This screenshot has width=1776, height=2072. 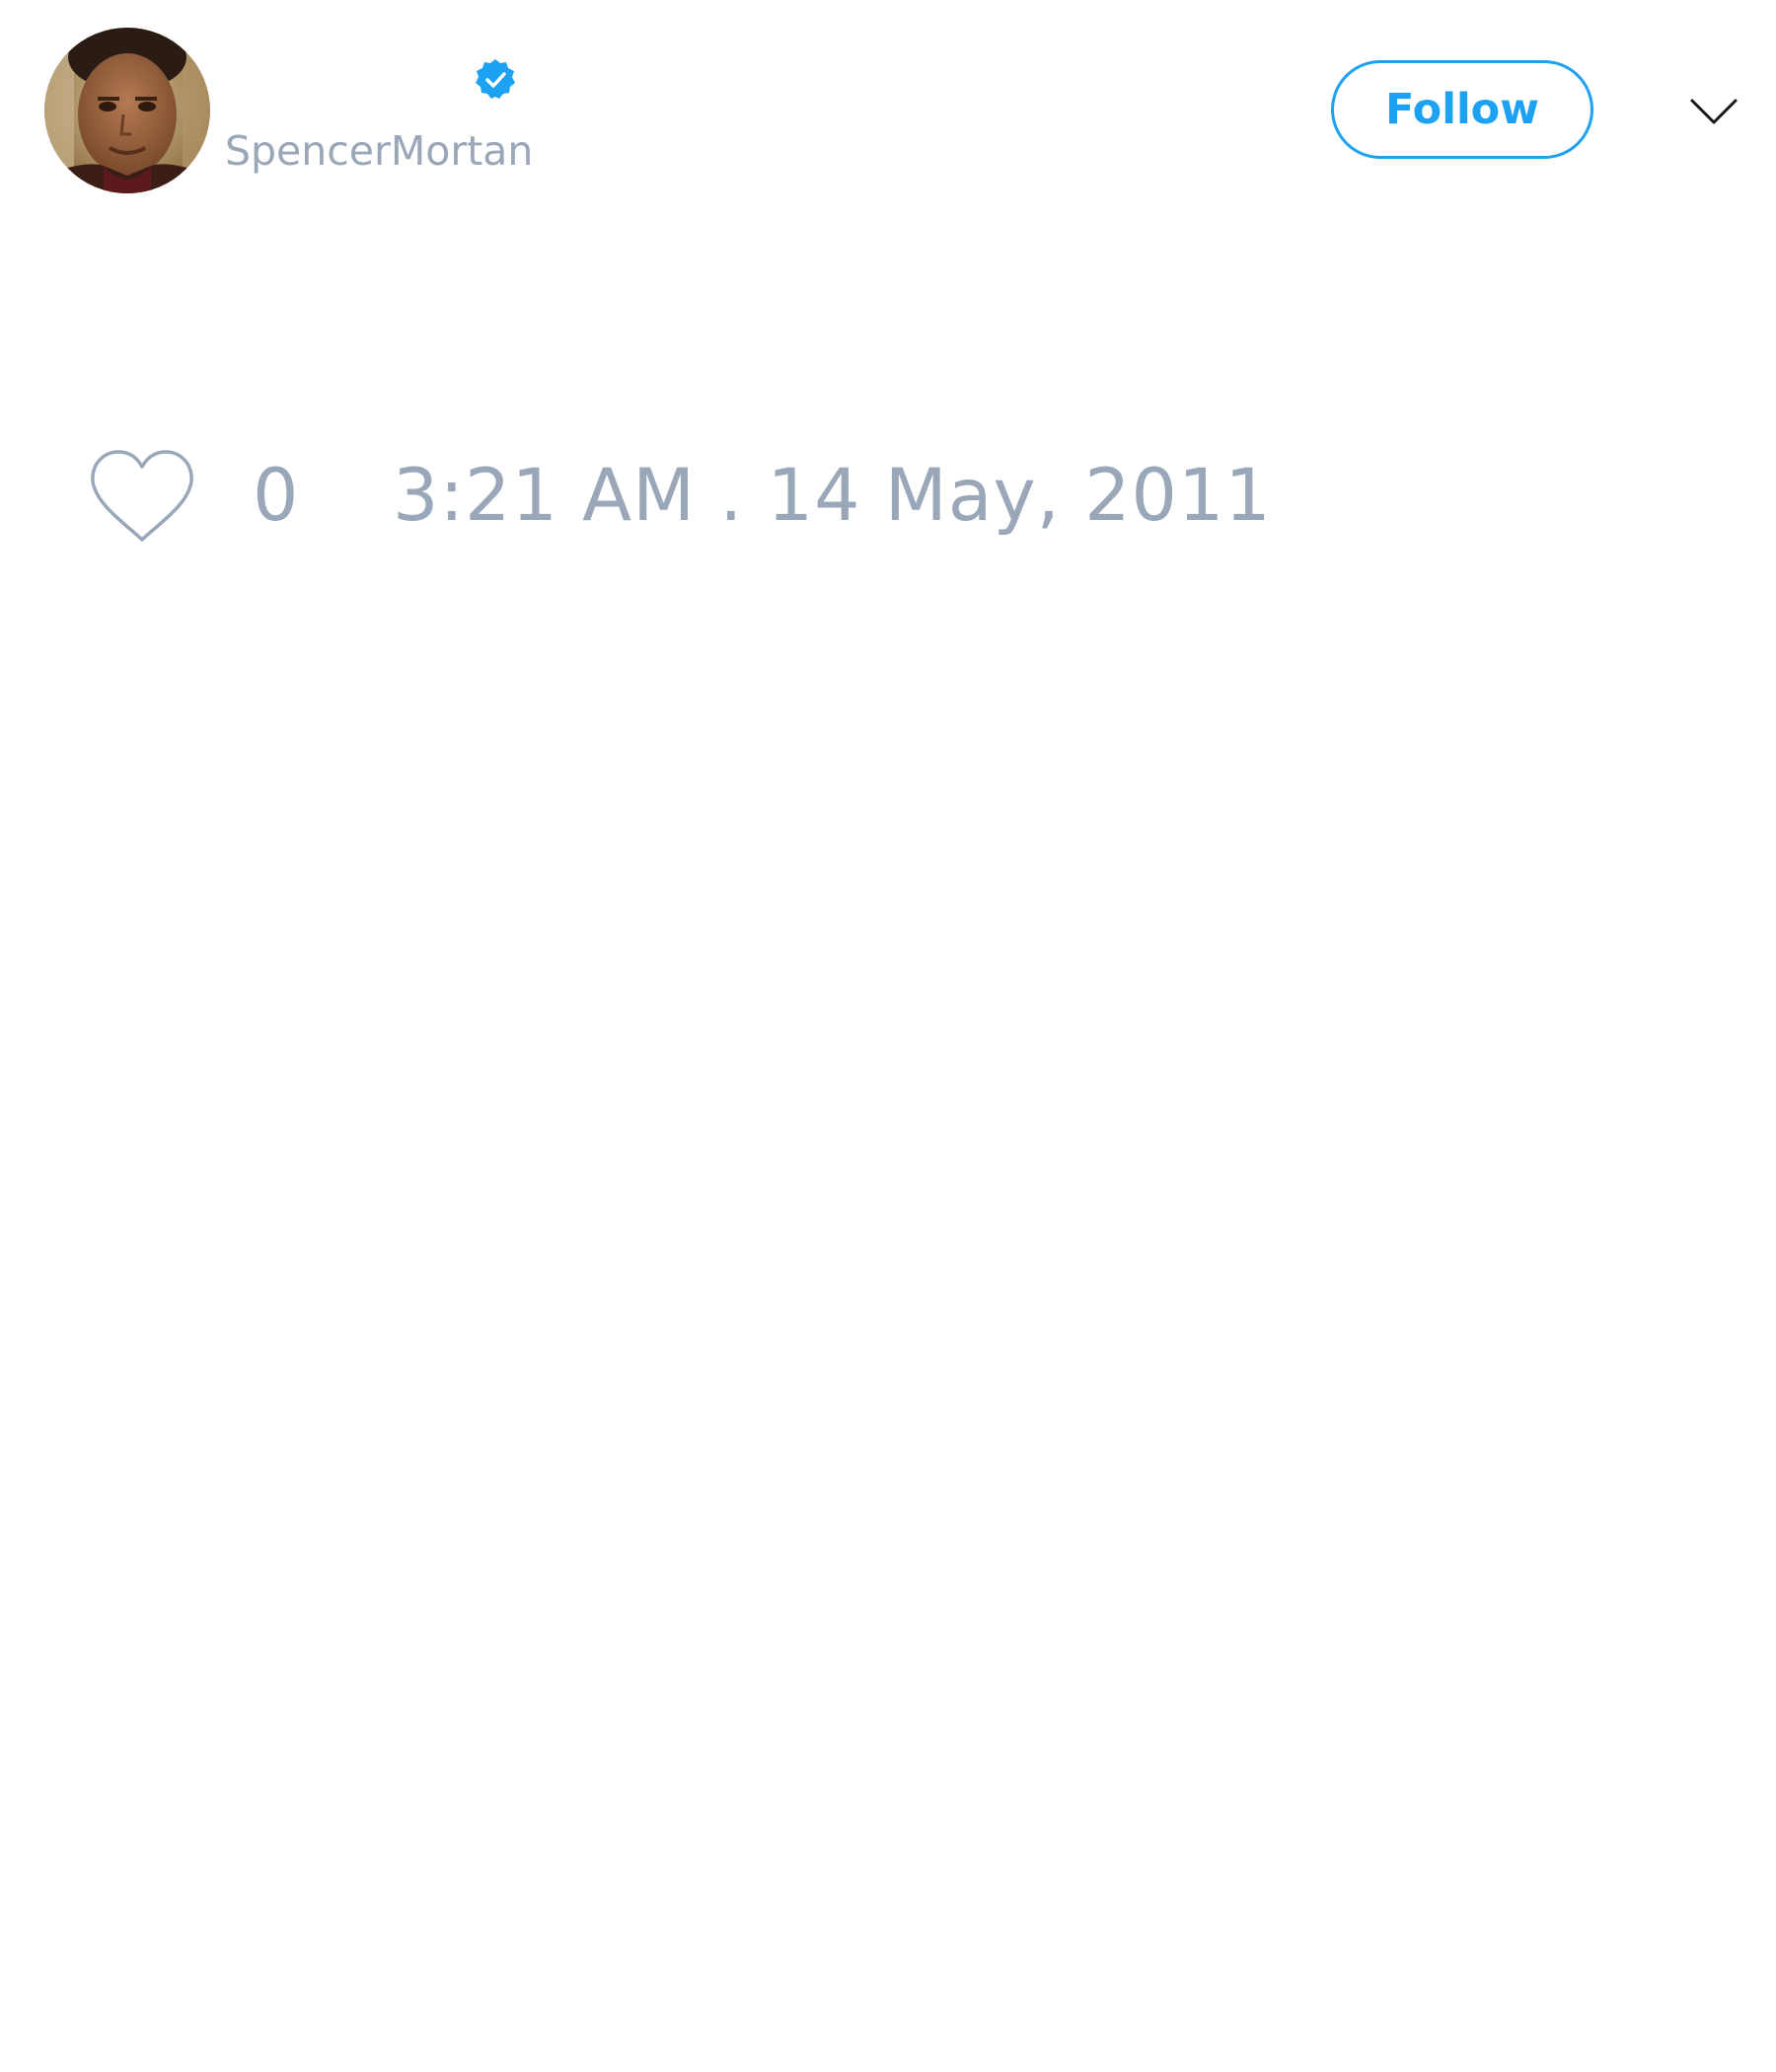 What do you see at coordinates (833, 497) in the screenshot?
I see `tweet-timestamp: 3:21 AM . 14 May, 2011` at bounding box center [833, 497].